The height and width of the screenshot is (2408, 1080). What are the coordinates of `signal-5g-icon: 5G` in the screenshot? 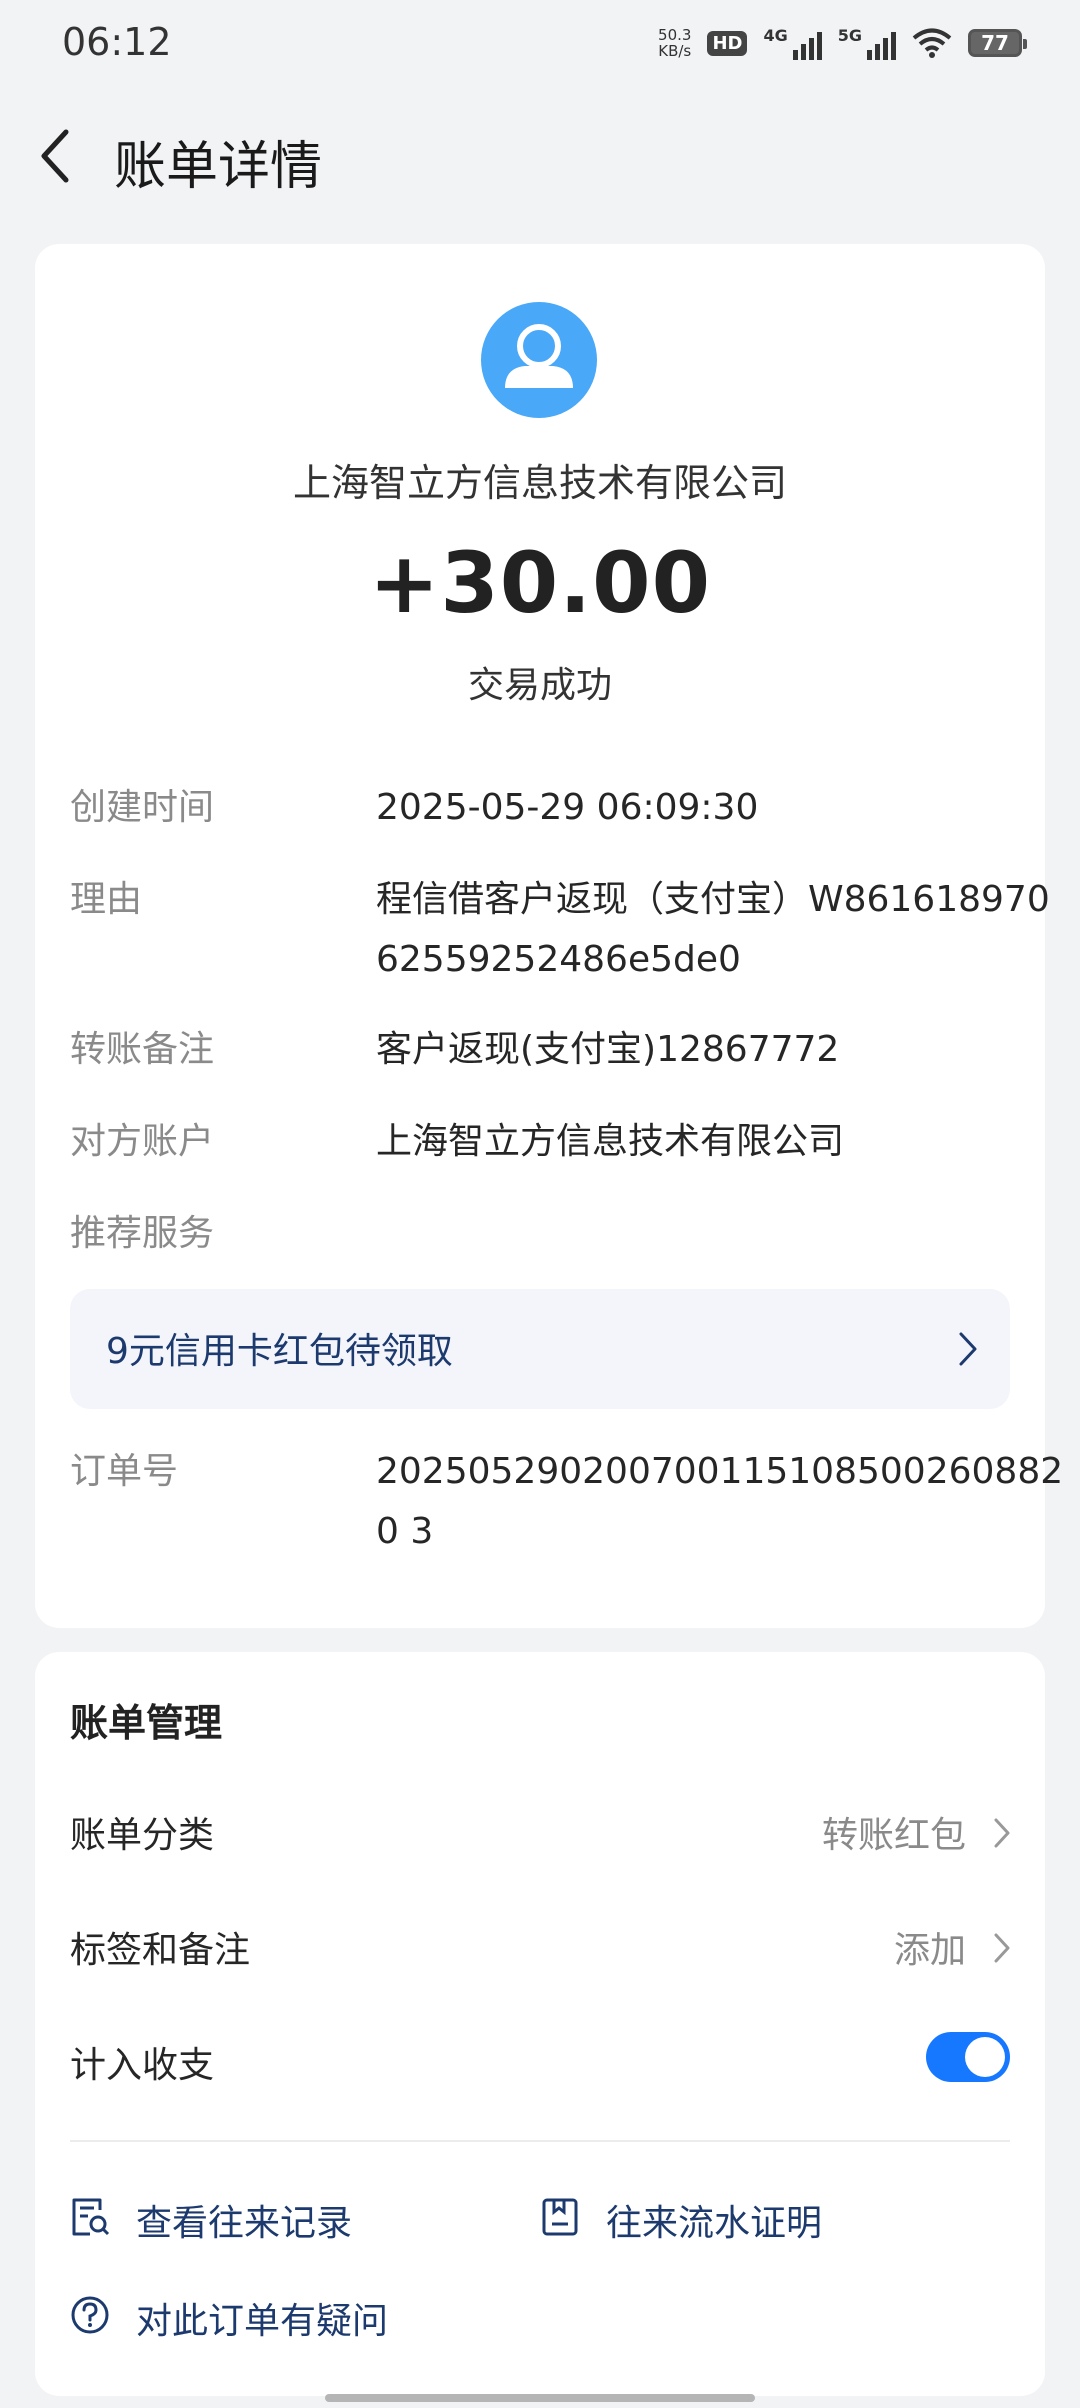 It's located at (867, 43).